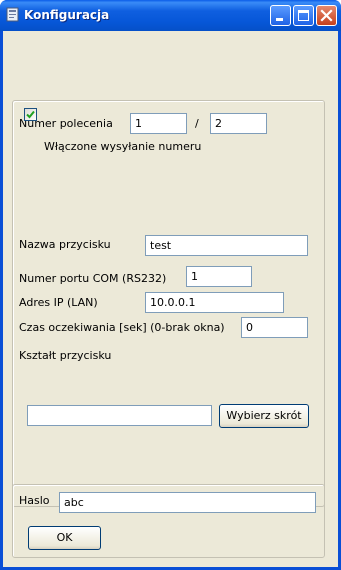 The image size is (341, 570). What do you see at coordinates (158, 123) in the screenshot?
I see `command-number-input: 1` at bounding box center [158, 123].